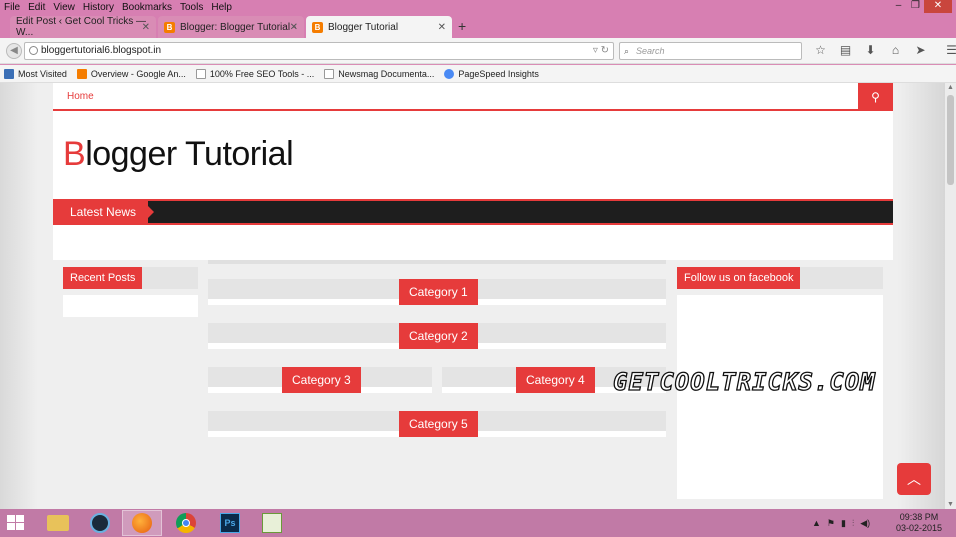 This screenshot has width=956, height=537. I want to click on file-explorer-icon, so click(58, 523).